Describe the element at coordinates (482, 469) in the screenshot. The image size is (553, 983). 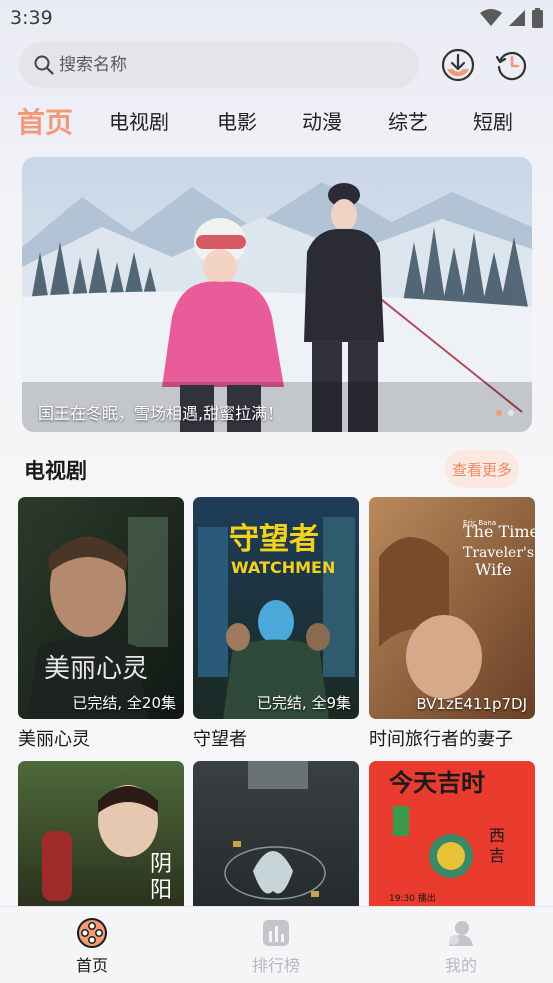
I see `see-more-button: 查看更多` at that location.